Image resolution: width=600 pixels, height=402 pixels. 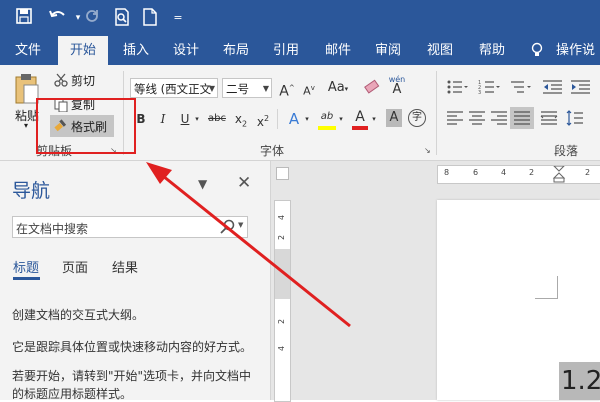 I want to click on annotation-arrow-icon, so click(x=248, y=245).